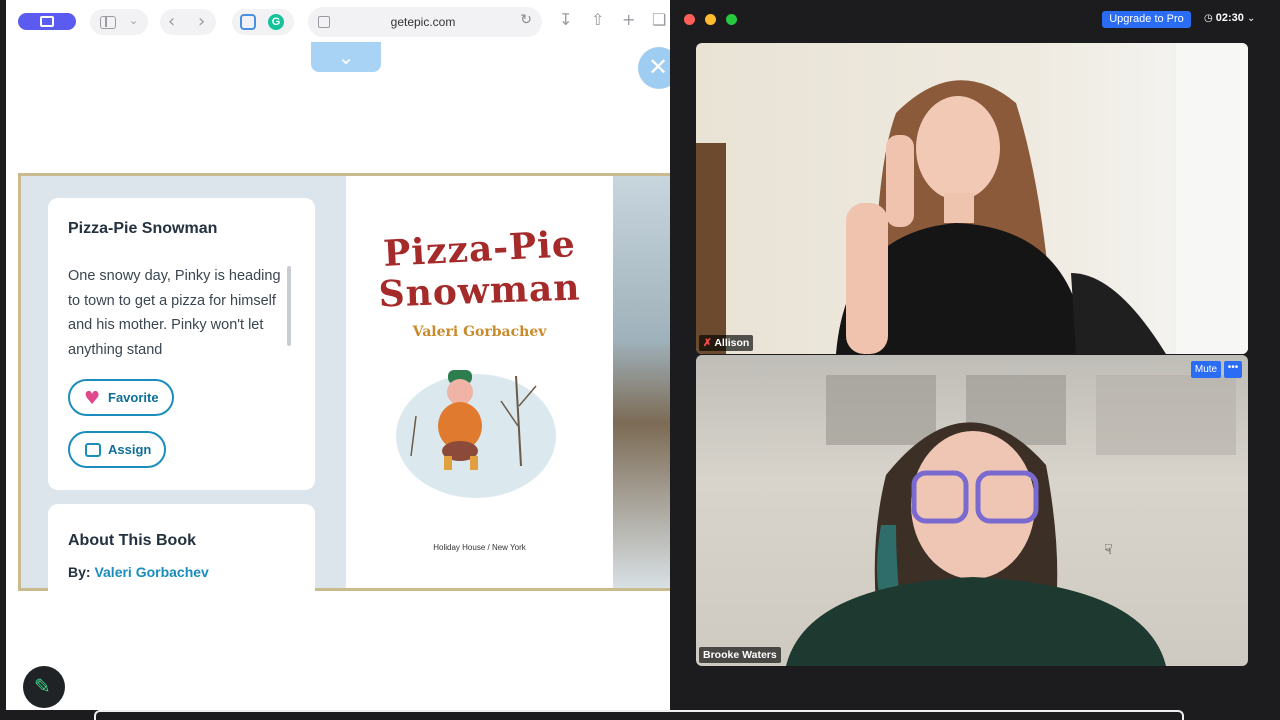  I want to click on grammarly-icon: G, so click(276, 22).